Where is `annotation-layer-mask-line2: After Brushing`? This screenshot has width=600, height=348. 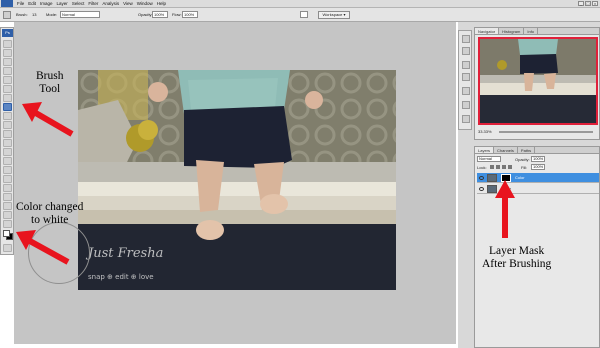
annotation-layer-mask-line2: After Brushing is located at coordinates (517, 264).